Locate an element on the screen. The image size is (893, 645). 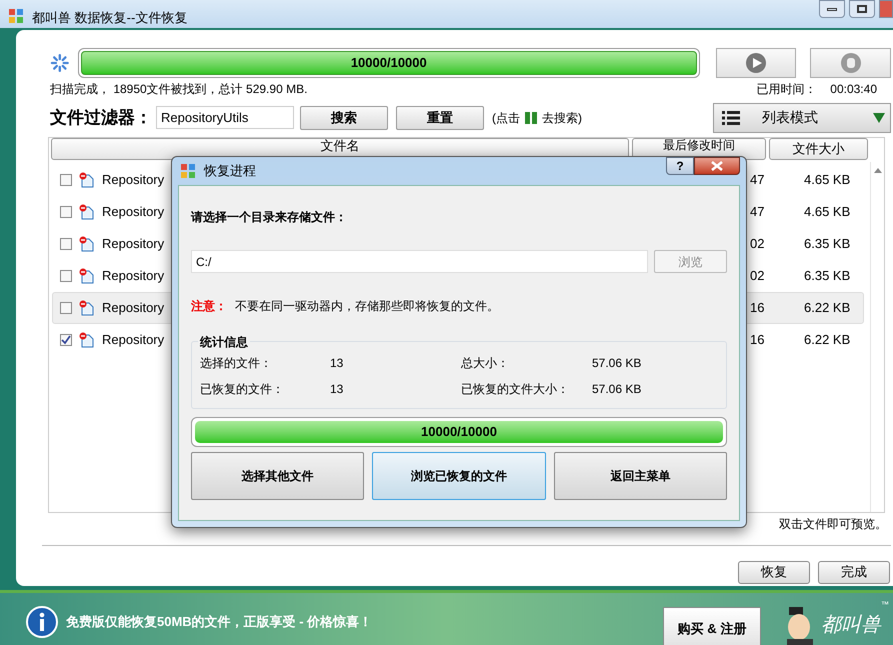
elapsed-time: 00:03:40 is located at coordinates (853, 89).